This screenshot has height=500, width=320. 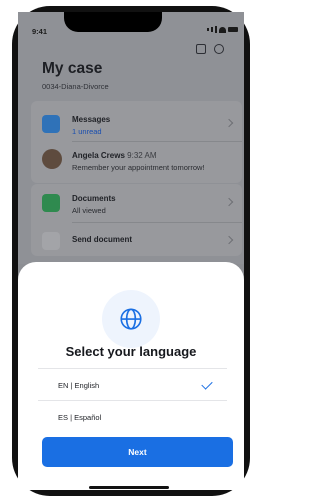 I want to click on globe-icon, so click(x=131, y=319).